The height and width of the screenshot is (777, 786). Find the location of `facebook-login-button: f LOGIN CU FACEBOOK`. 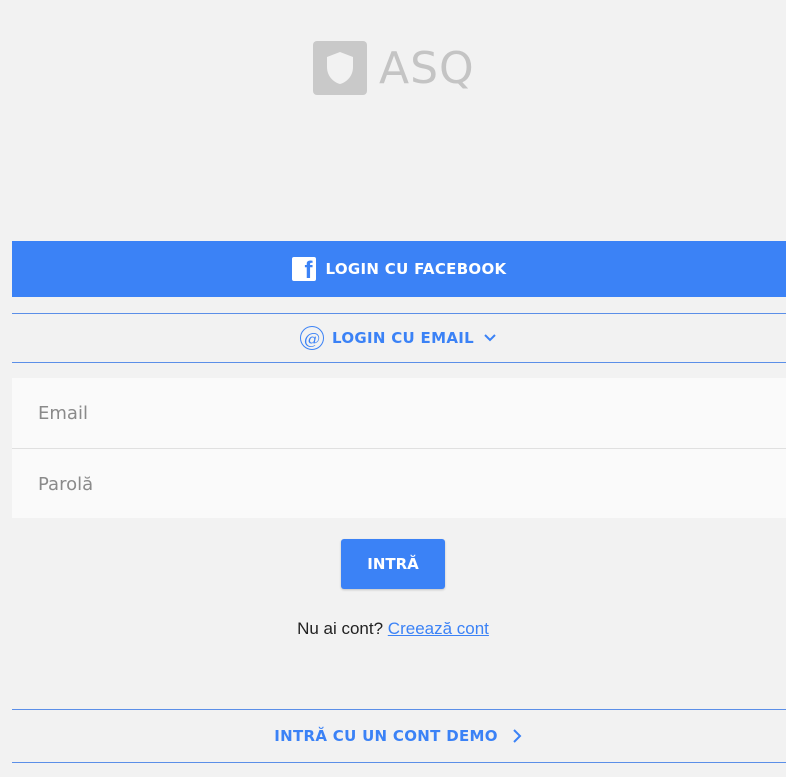

facebook-login-button: f LOGIN CU FACEBOOK is located at coordinates (399, 269).